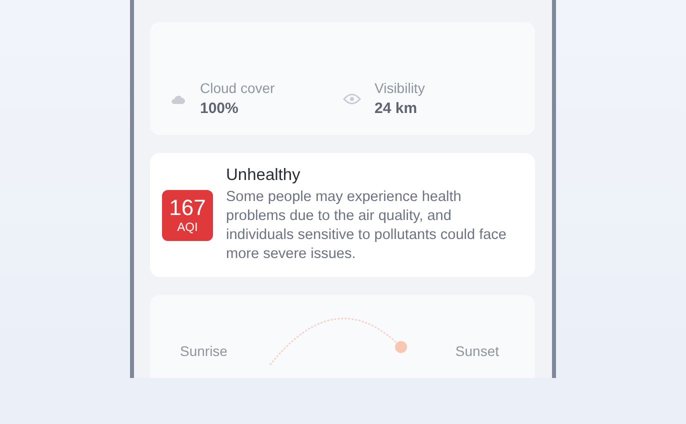  I want to click on aqi-unit: AQI, so click(187, 227).